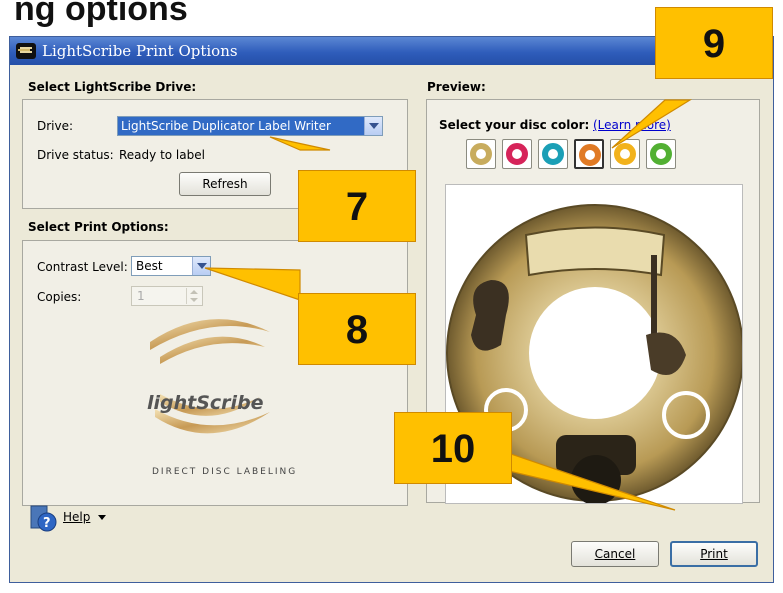 This screenshot has height=593, width=783. I want to click on callout-9: 9, so click(714, 43).